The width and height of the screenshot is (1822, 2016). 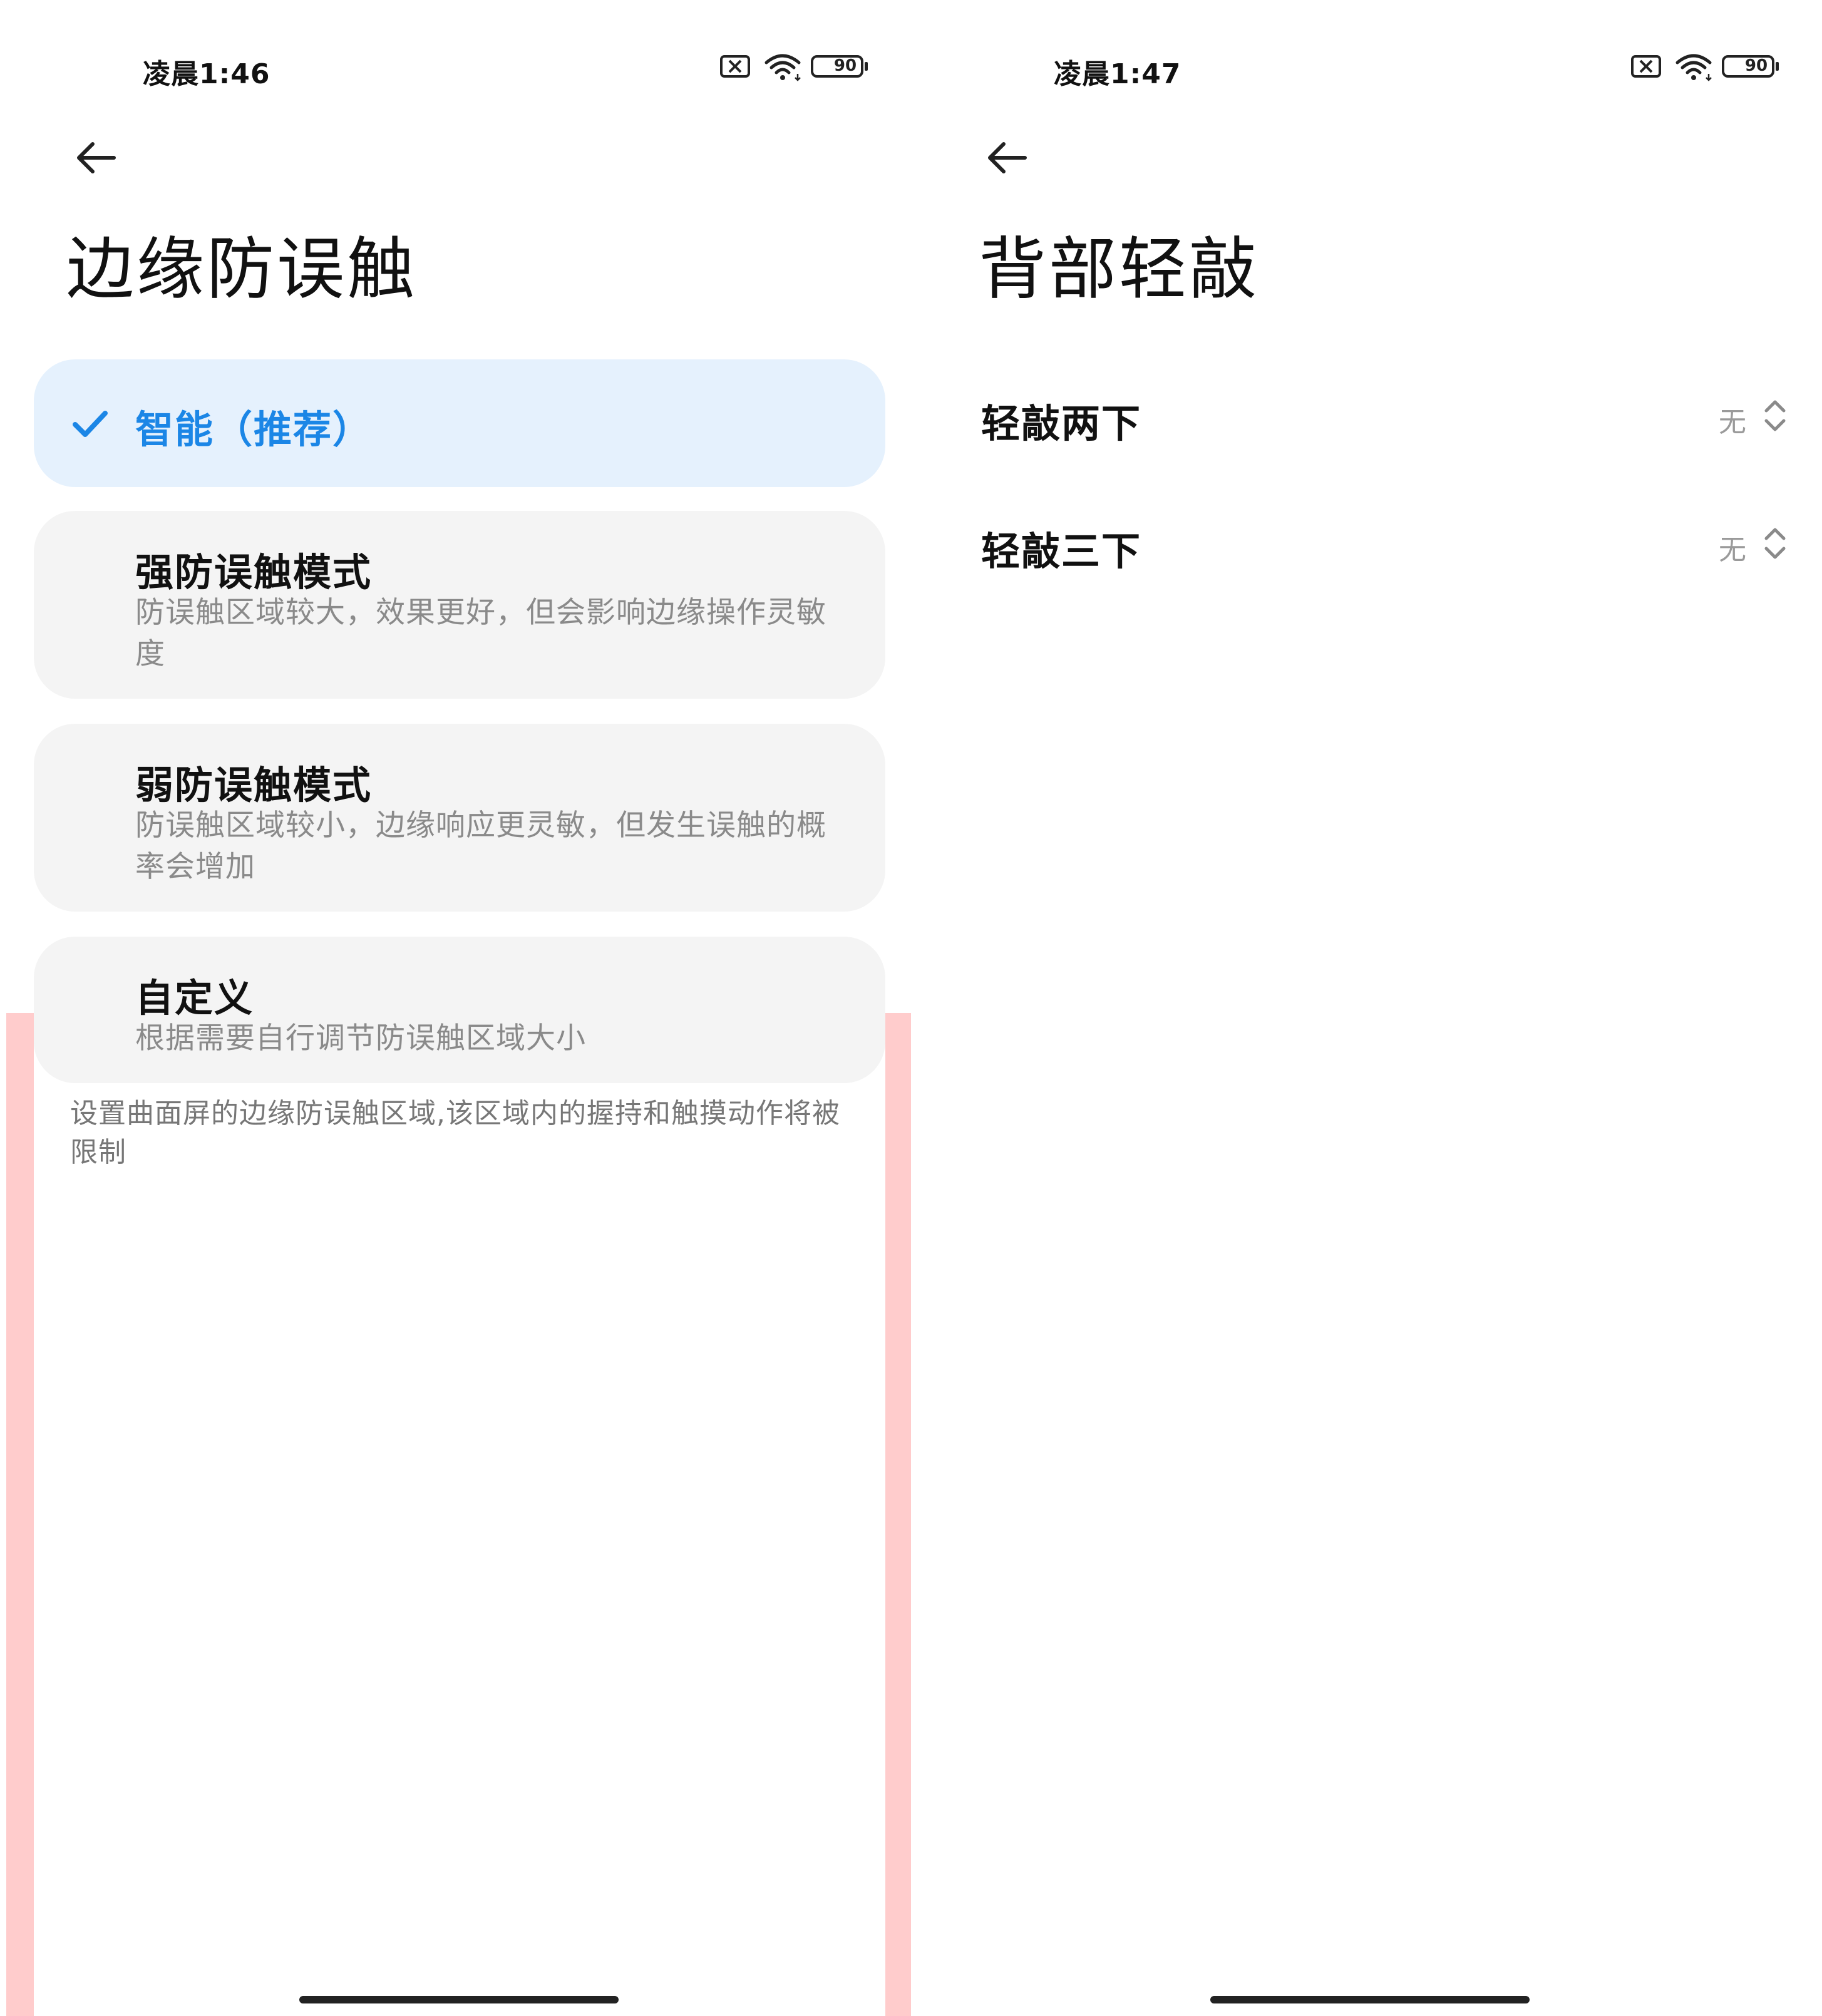 I want to click on triple-tap-row: 轻敲三下 无, so click(x=1385, y=543).